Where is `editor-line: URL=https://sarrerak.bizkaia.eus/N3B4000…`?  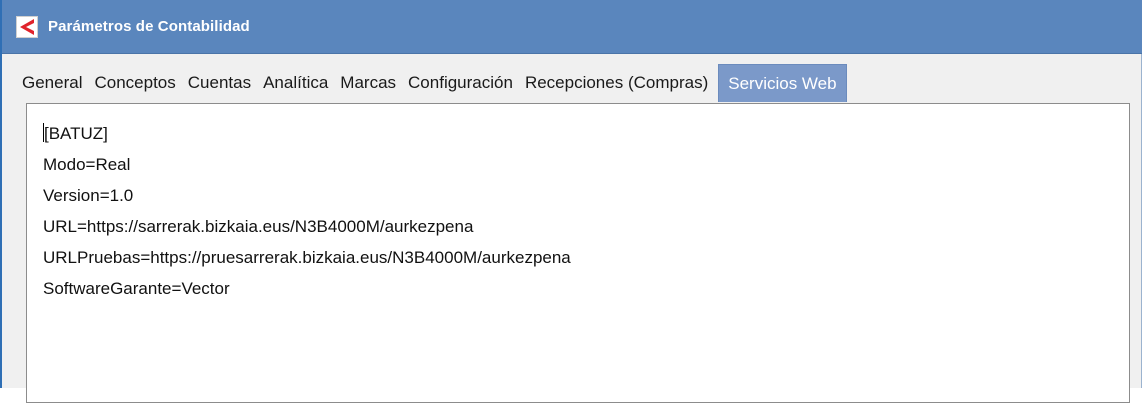
editor-line: URL=https://sarrerak.bizkaia.eus/N3B4000… is located at coordinates (258, 226).